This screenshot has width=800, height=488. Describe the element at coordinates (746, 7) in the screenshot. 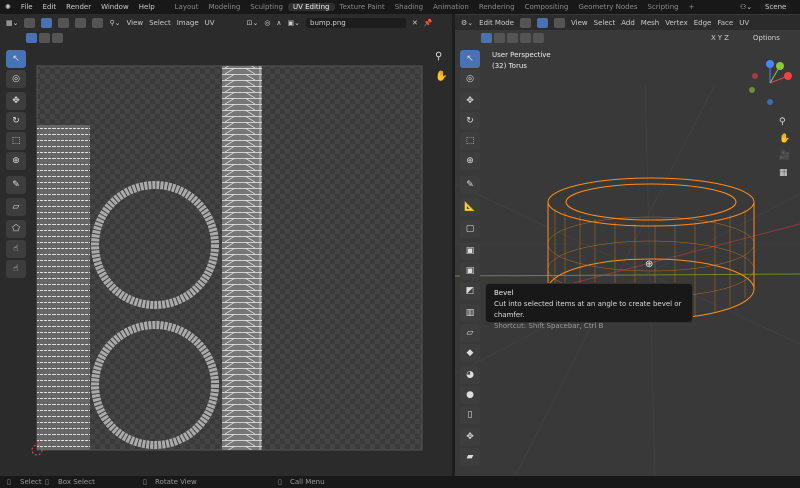

I see `scene-selector-icon: ⚇⌄` at that location.